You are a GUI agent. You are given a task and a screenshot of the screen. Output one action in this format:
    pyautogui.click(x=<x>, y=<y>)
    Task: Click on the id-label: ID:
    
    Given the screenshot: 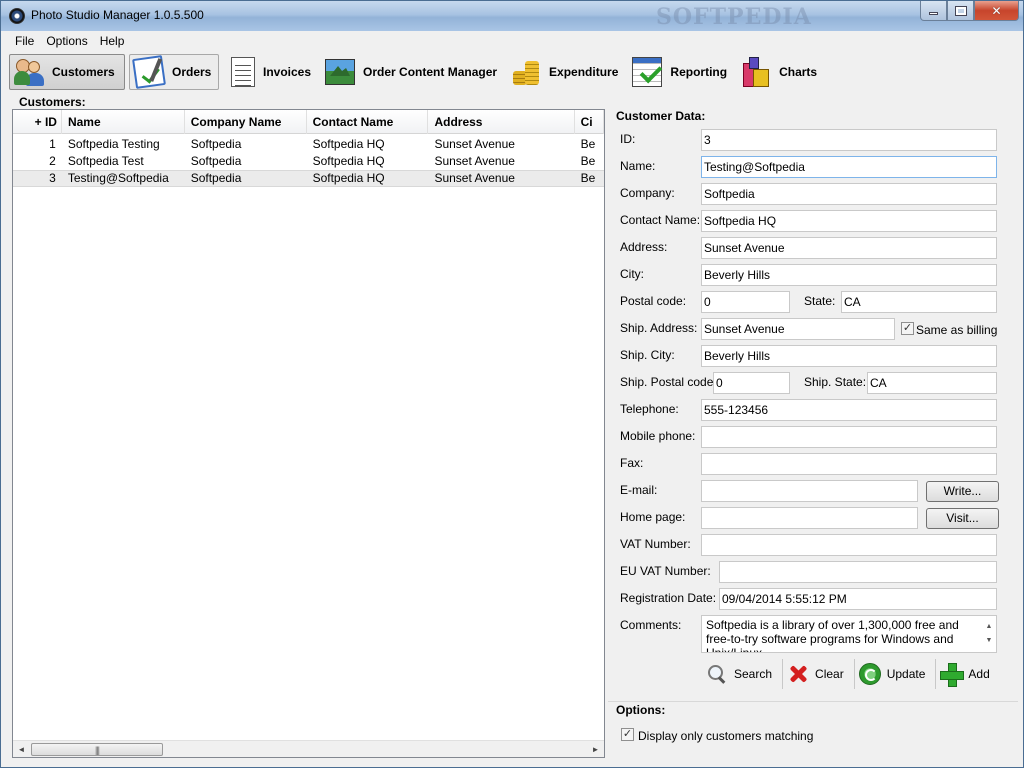 What is the action you would take?
    pyautogui.click(x=628, y=139)
    